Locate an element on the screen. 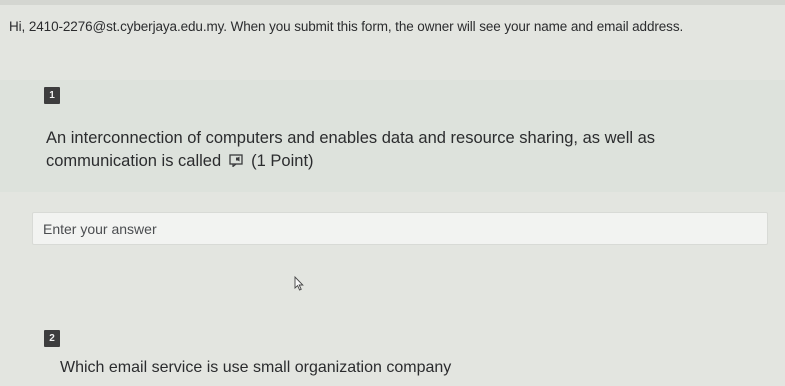  question-number-badge: 2 is located at coordinates (52, 338).